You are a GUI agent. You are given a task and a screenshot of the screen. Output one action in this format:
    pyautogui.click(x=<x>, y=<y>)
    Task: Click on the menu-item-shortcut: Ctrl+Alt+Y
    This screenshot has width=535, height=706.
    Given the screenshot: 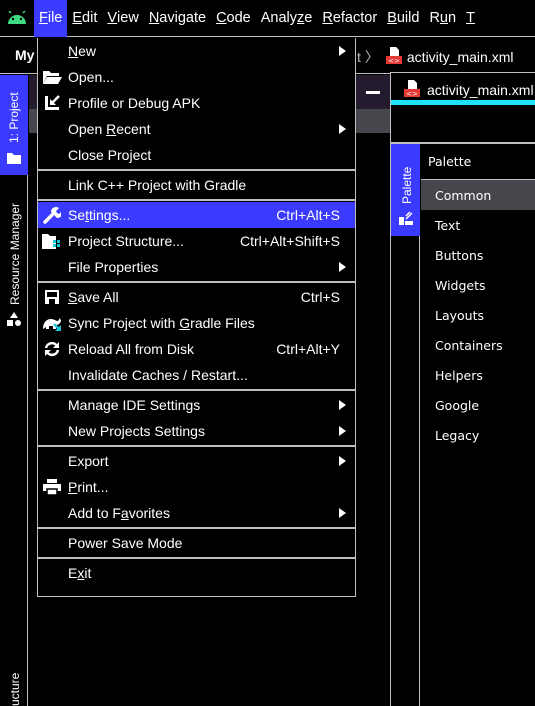 What is the action you would take?
    pyautogui.click(x=308, y=349)
    